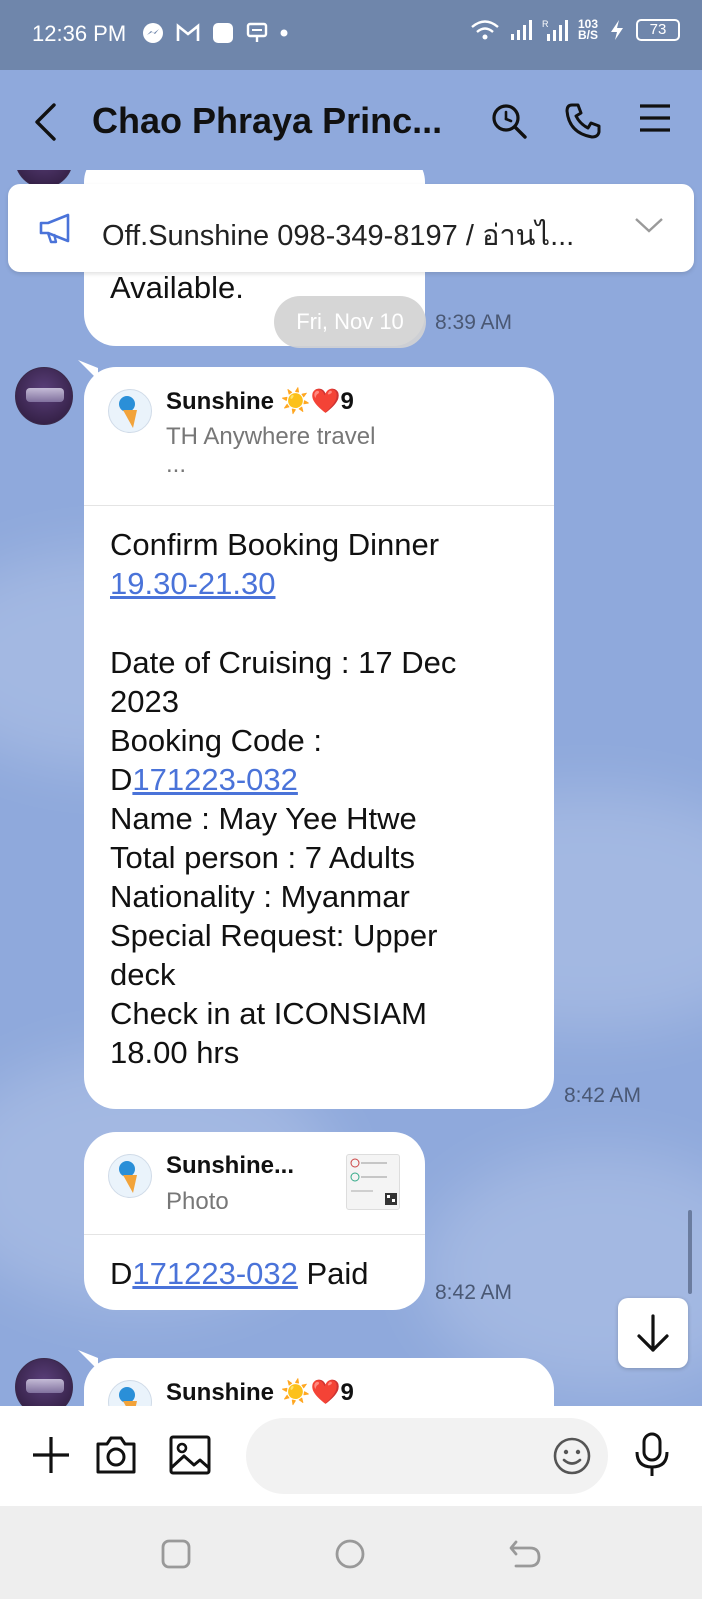 The image size is (702, 1599). I want to click on reply-quote: Sunshine... Photo, so click(254, 1183).